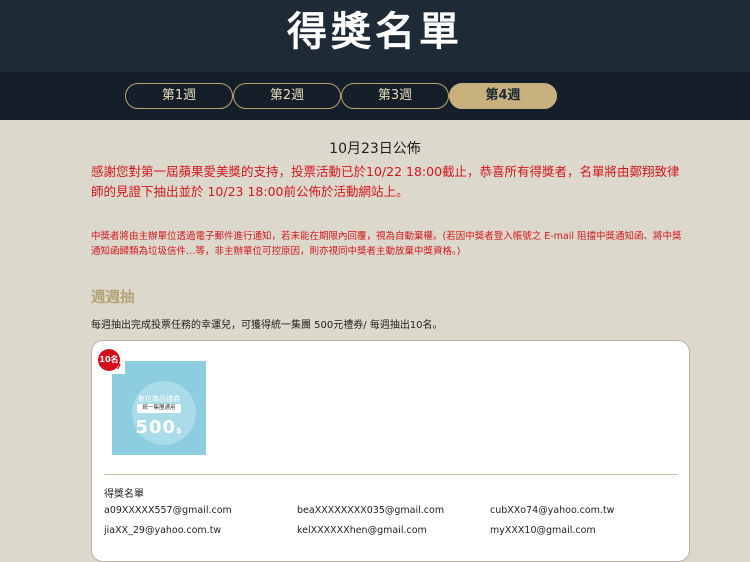  What do you see at coordinates (159, 427) in the screenshot?
I see `voucher-amount: 500$` at bounding box center [159, 427].